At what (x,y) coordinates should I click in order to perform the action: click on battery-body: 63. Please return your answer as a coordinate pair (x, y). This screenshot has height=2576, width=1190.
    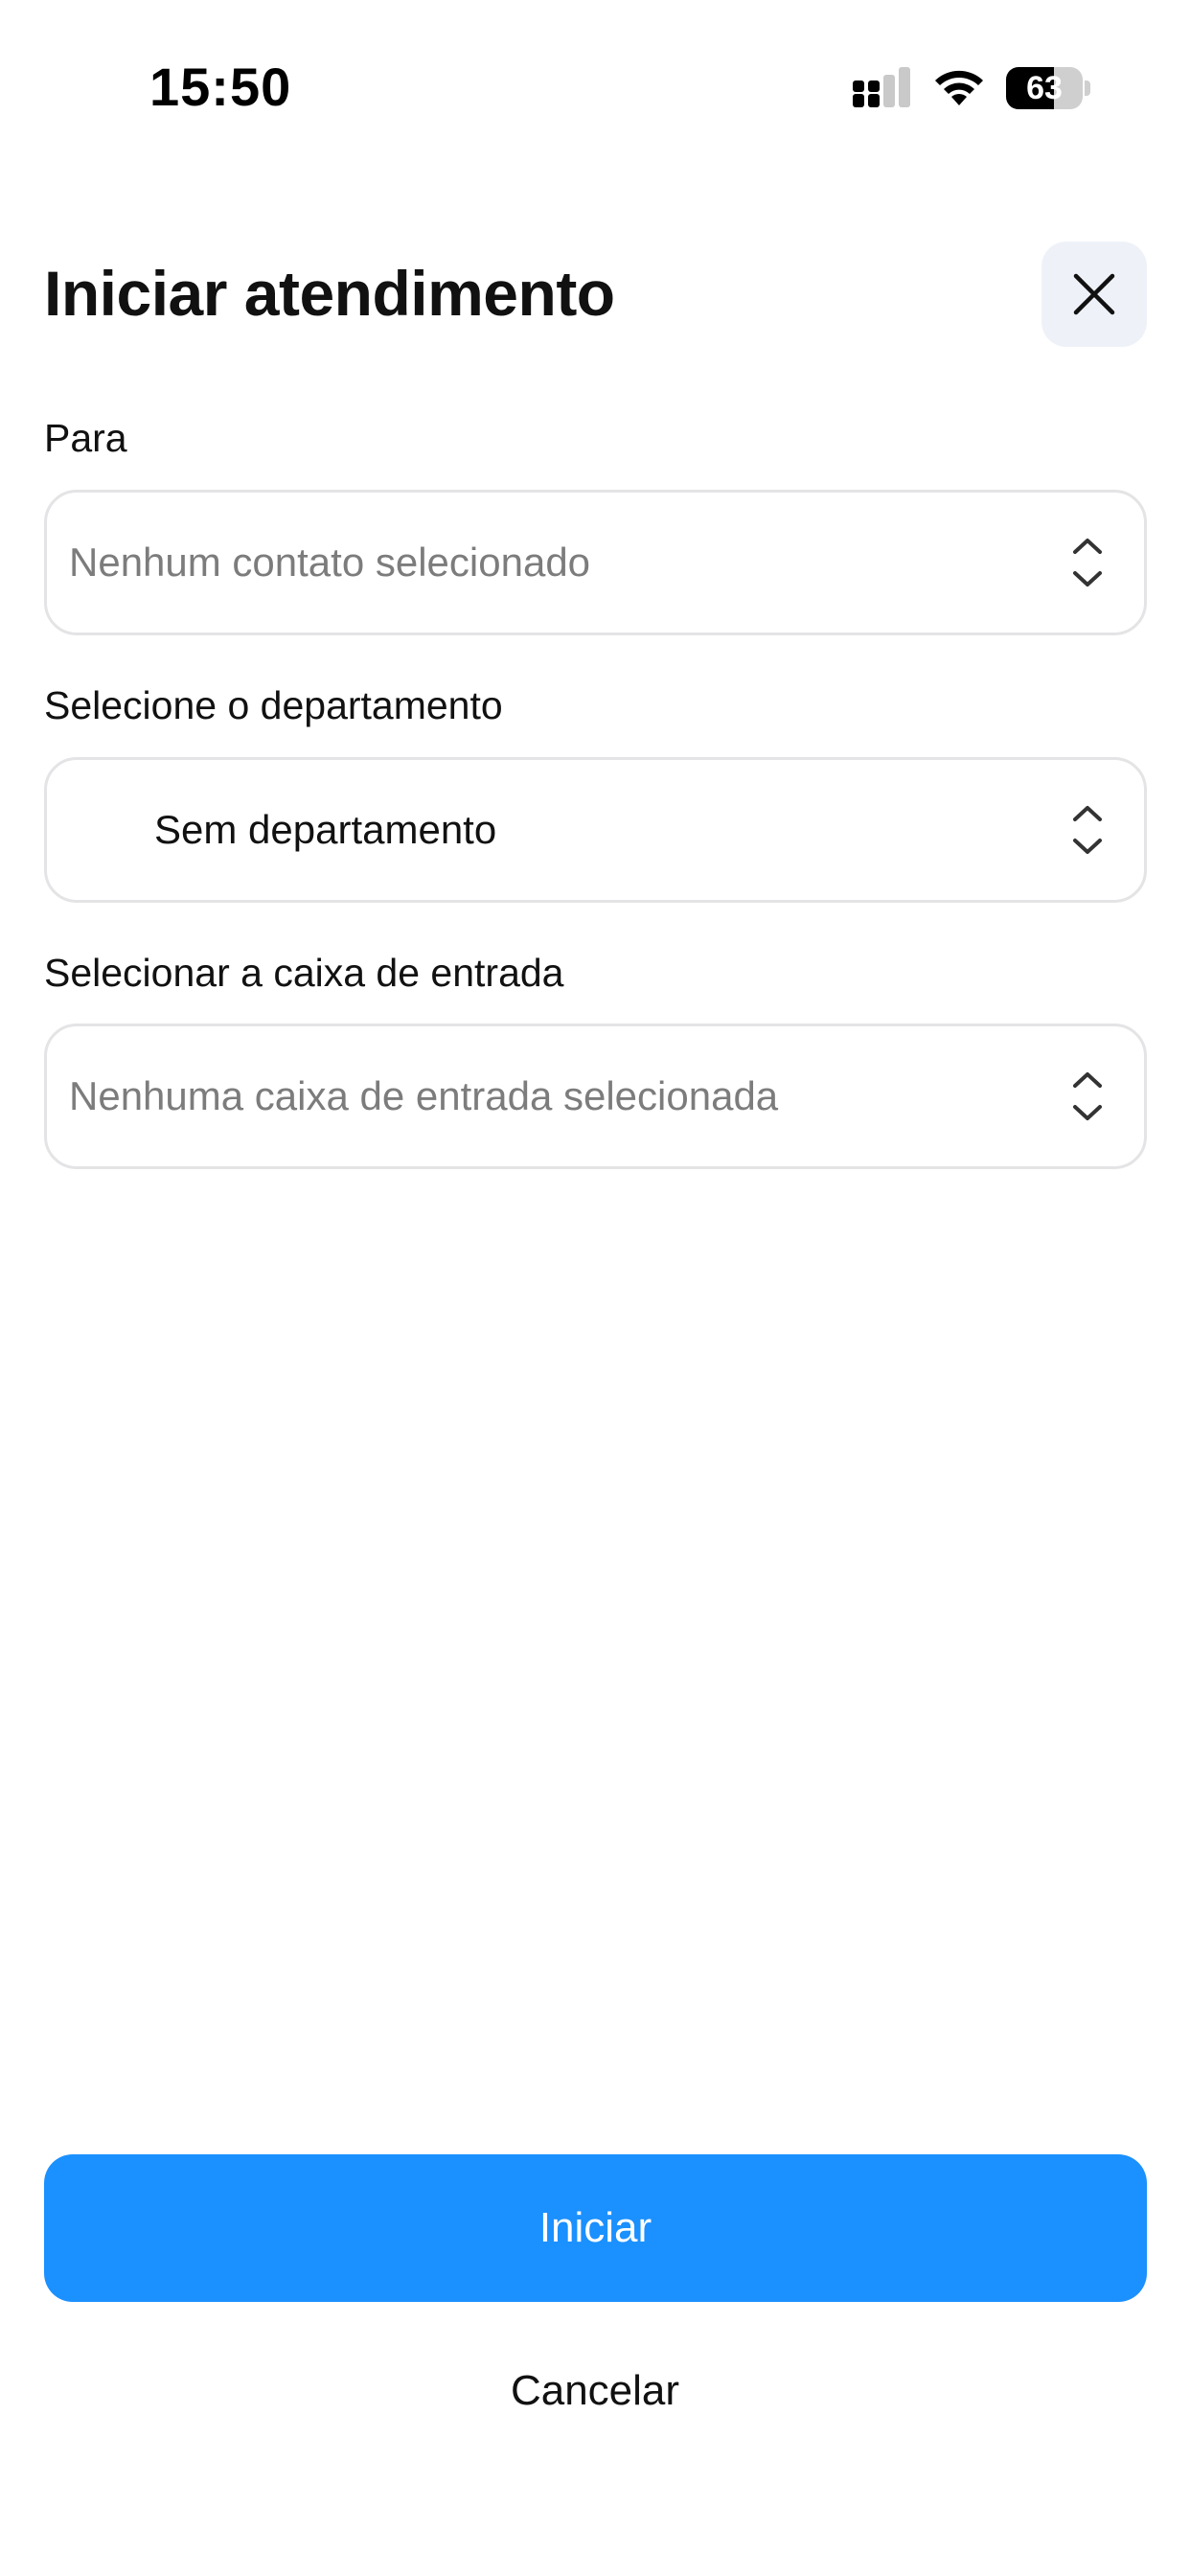
    Looking at the image, I should click on (1044, 88).